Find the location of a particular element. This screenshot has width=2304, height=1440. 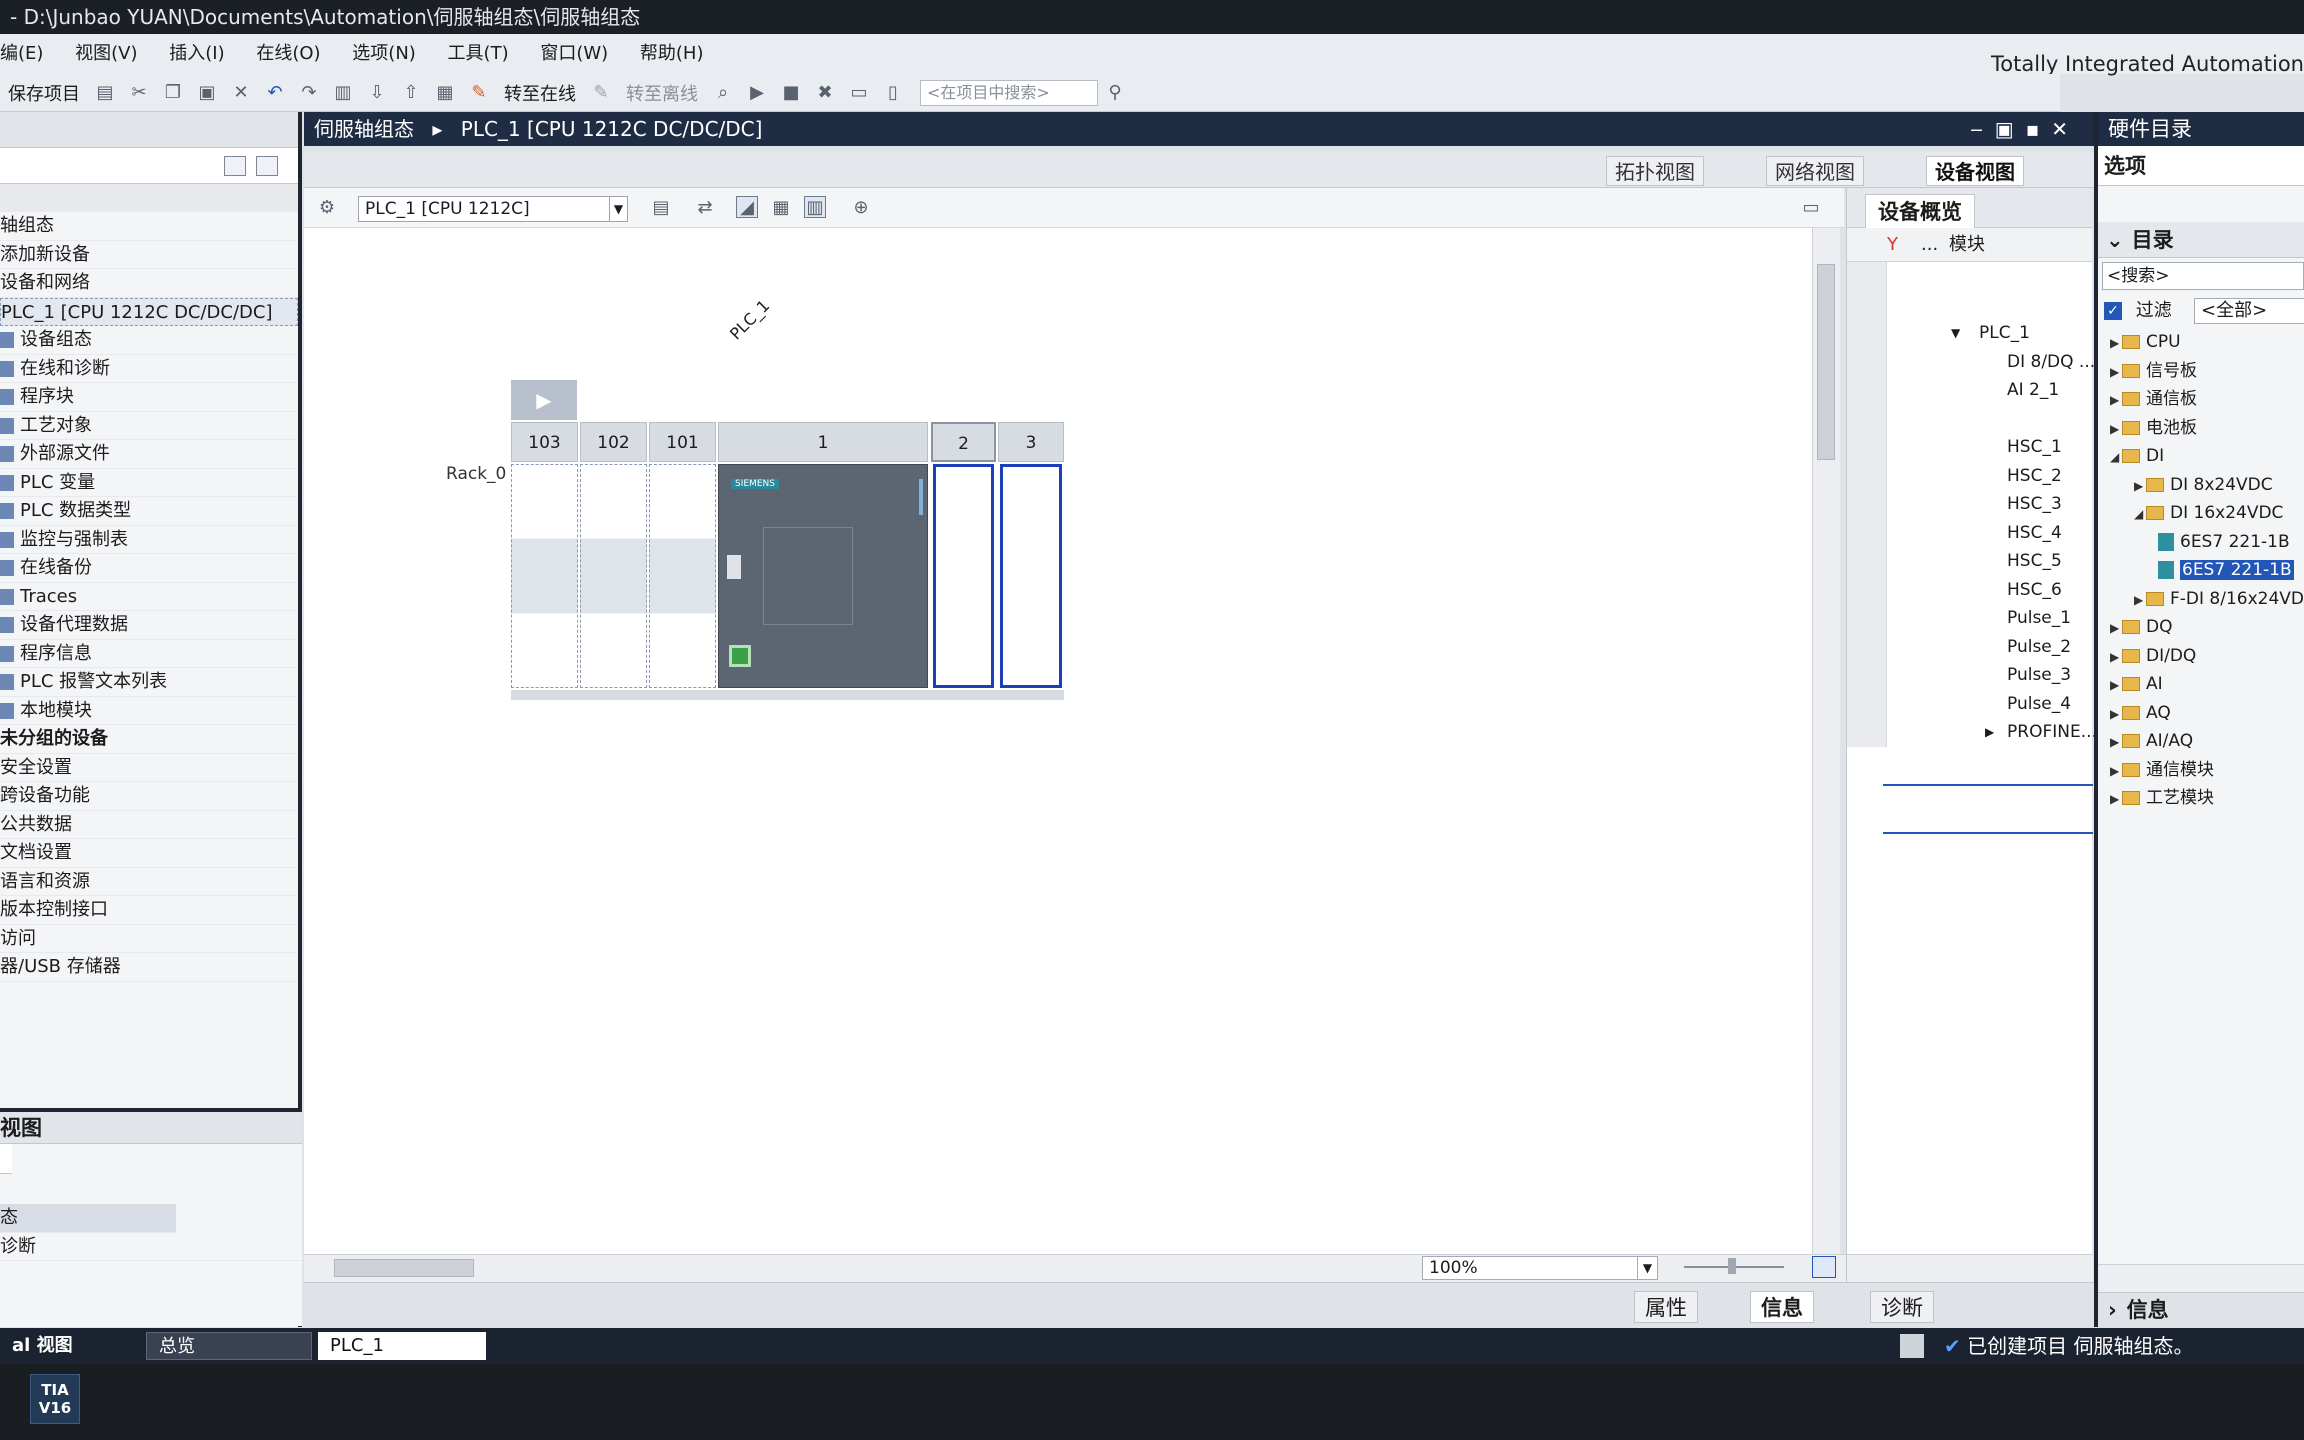

project-tree-item: 轴组态 is located at coordinates (149, 226).